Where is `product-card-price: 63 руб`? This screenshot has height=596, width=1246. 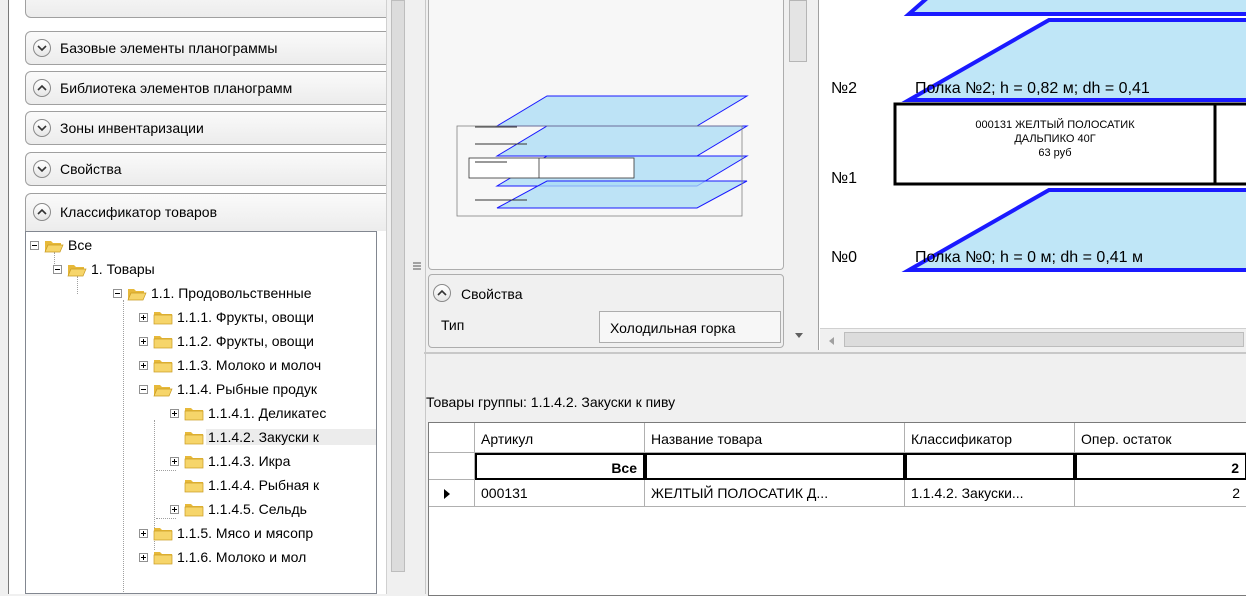
product-card-price: 63 руб is located at coordinates (1055, 153).